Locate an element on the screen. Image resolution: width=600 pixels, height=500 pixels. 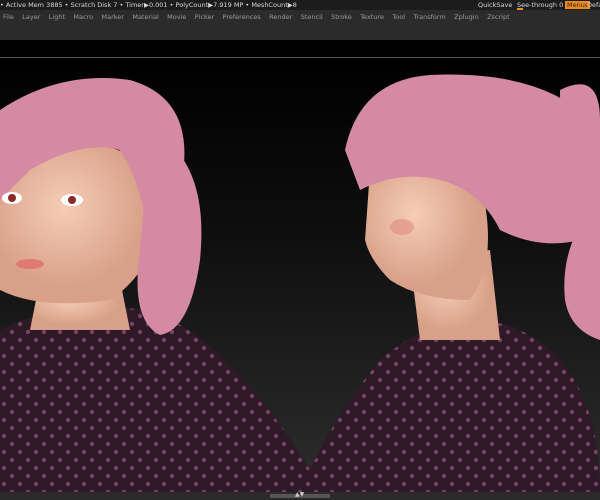
menu-material: Material is located at coordinates (145, 17).